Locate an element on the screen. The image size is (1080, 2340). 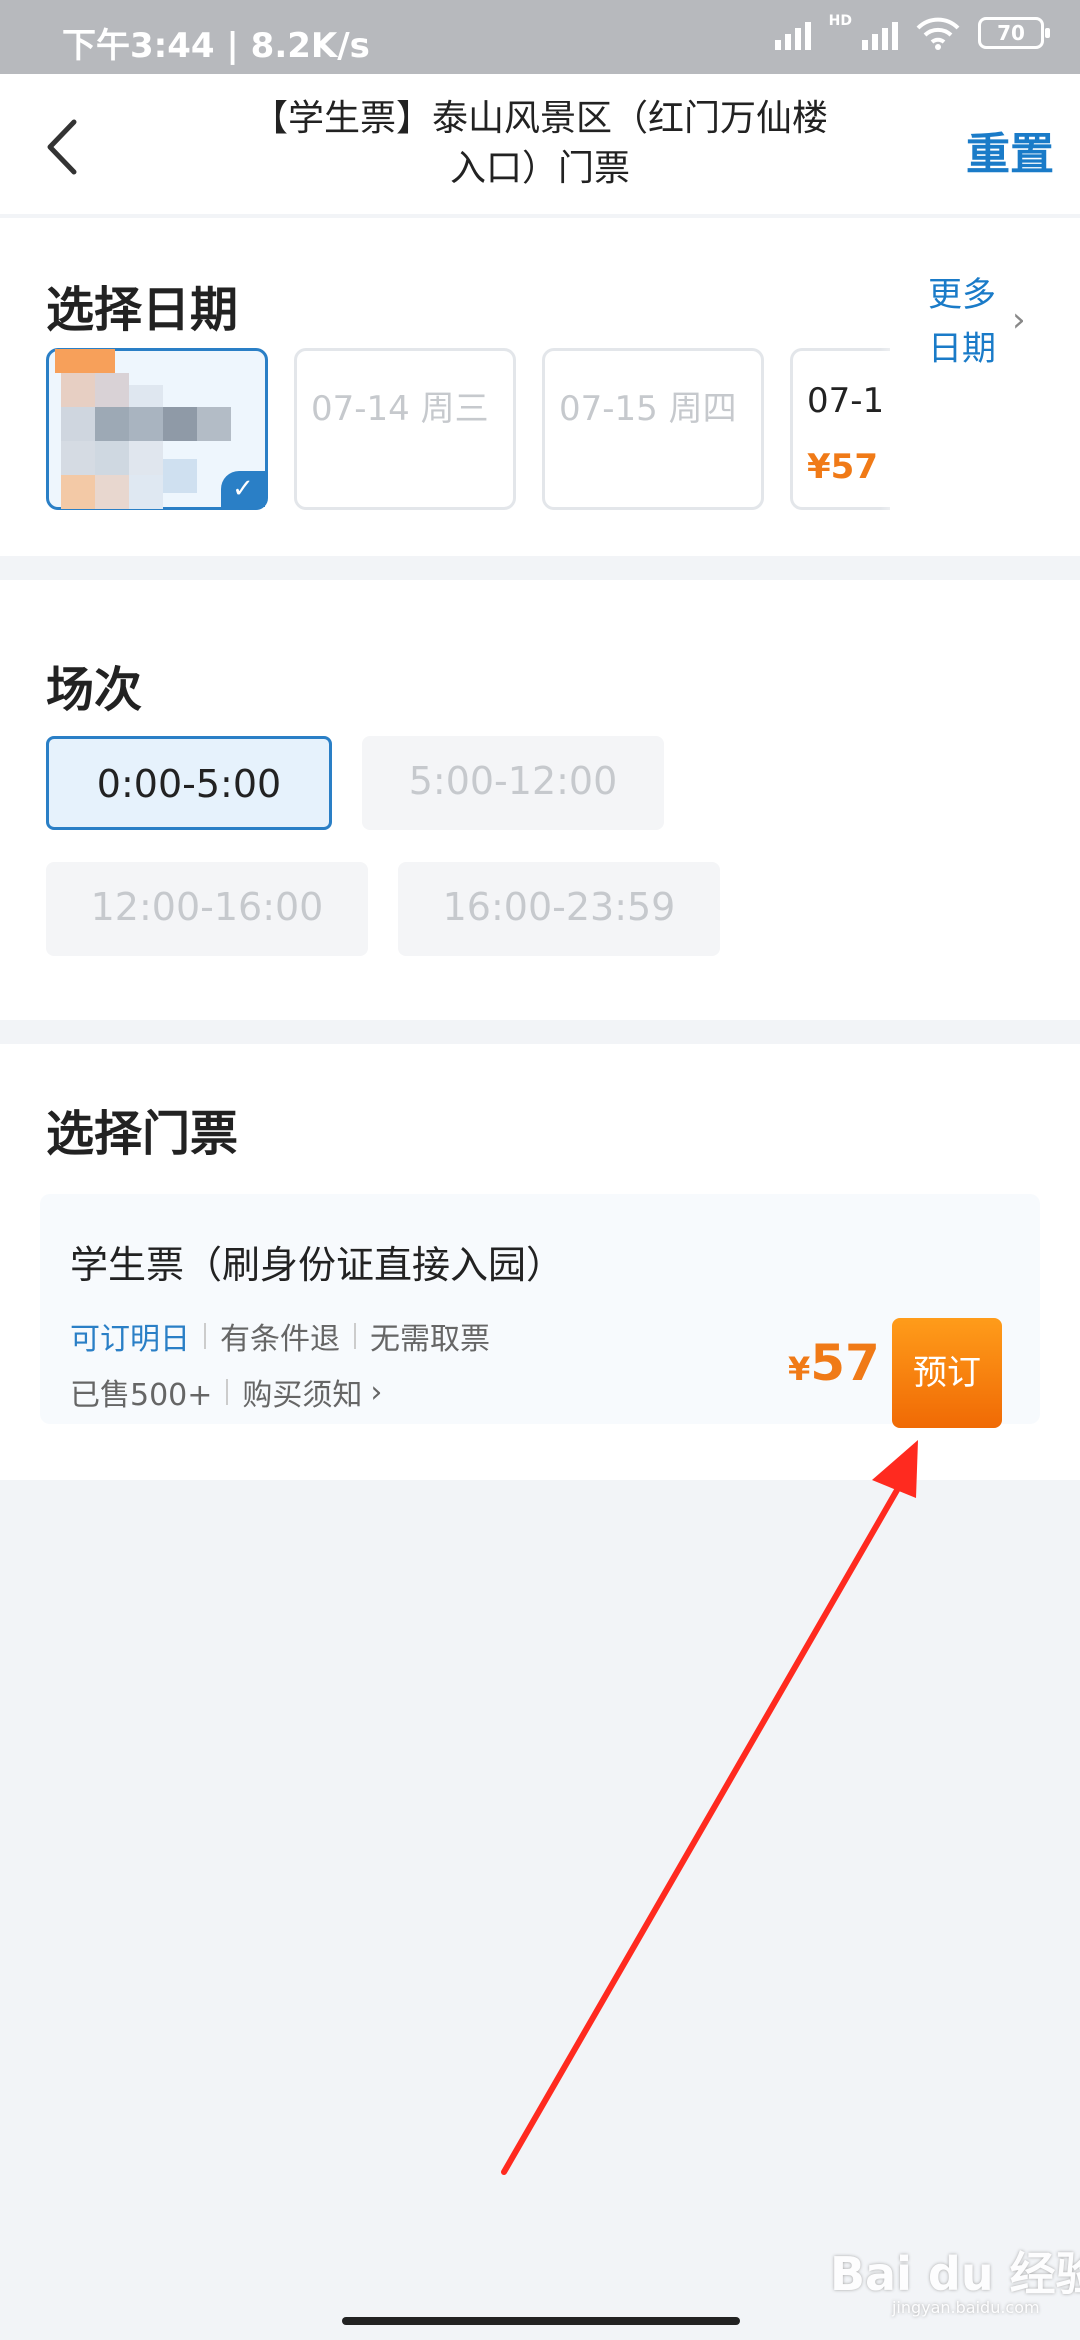
ticket-price: ¥57 is located at coordinates (834, 1363).